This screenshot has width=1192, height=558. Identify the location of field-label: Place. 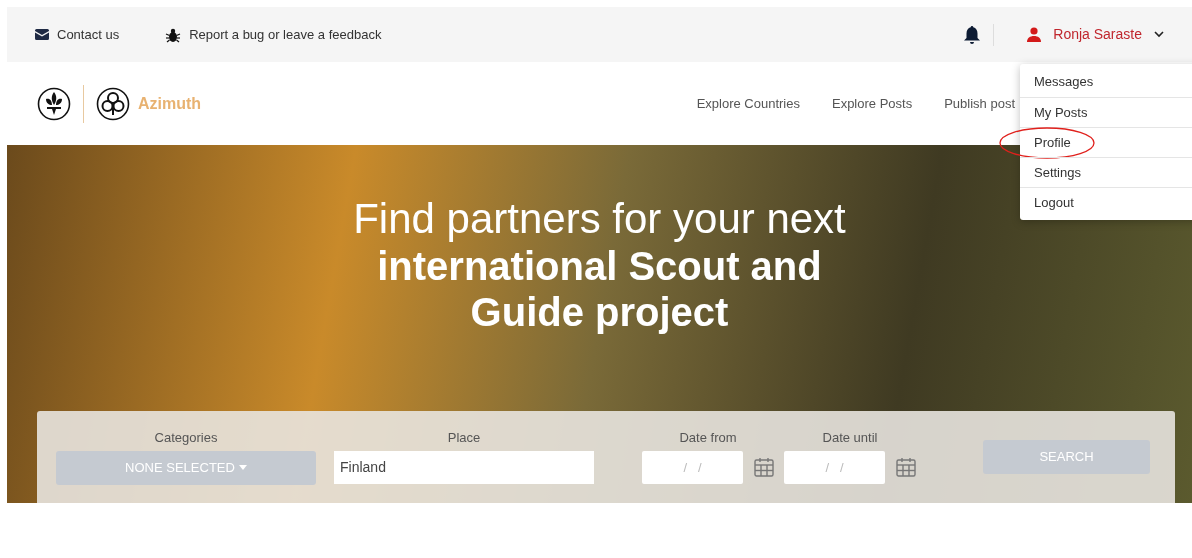
(464, 438).